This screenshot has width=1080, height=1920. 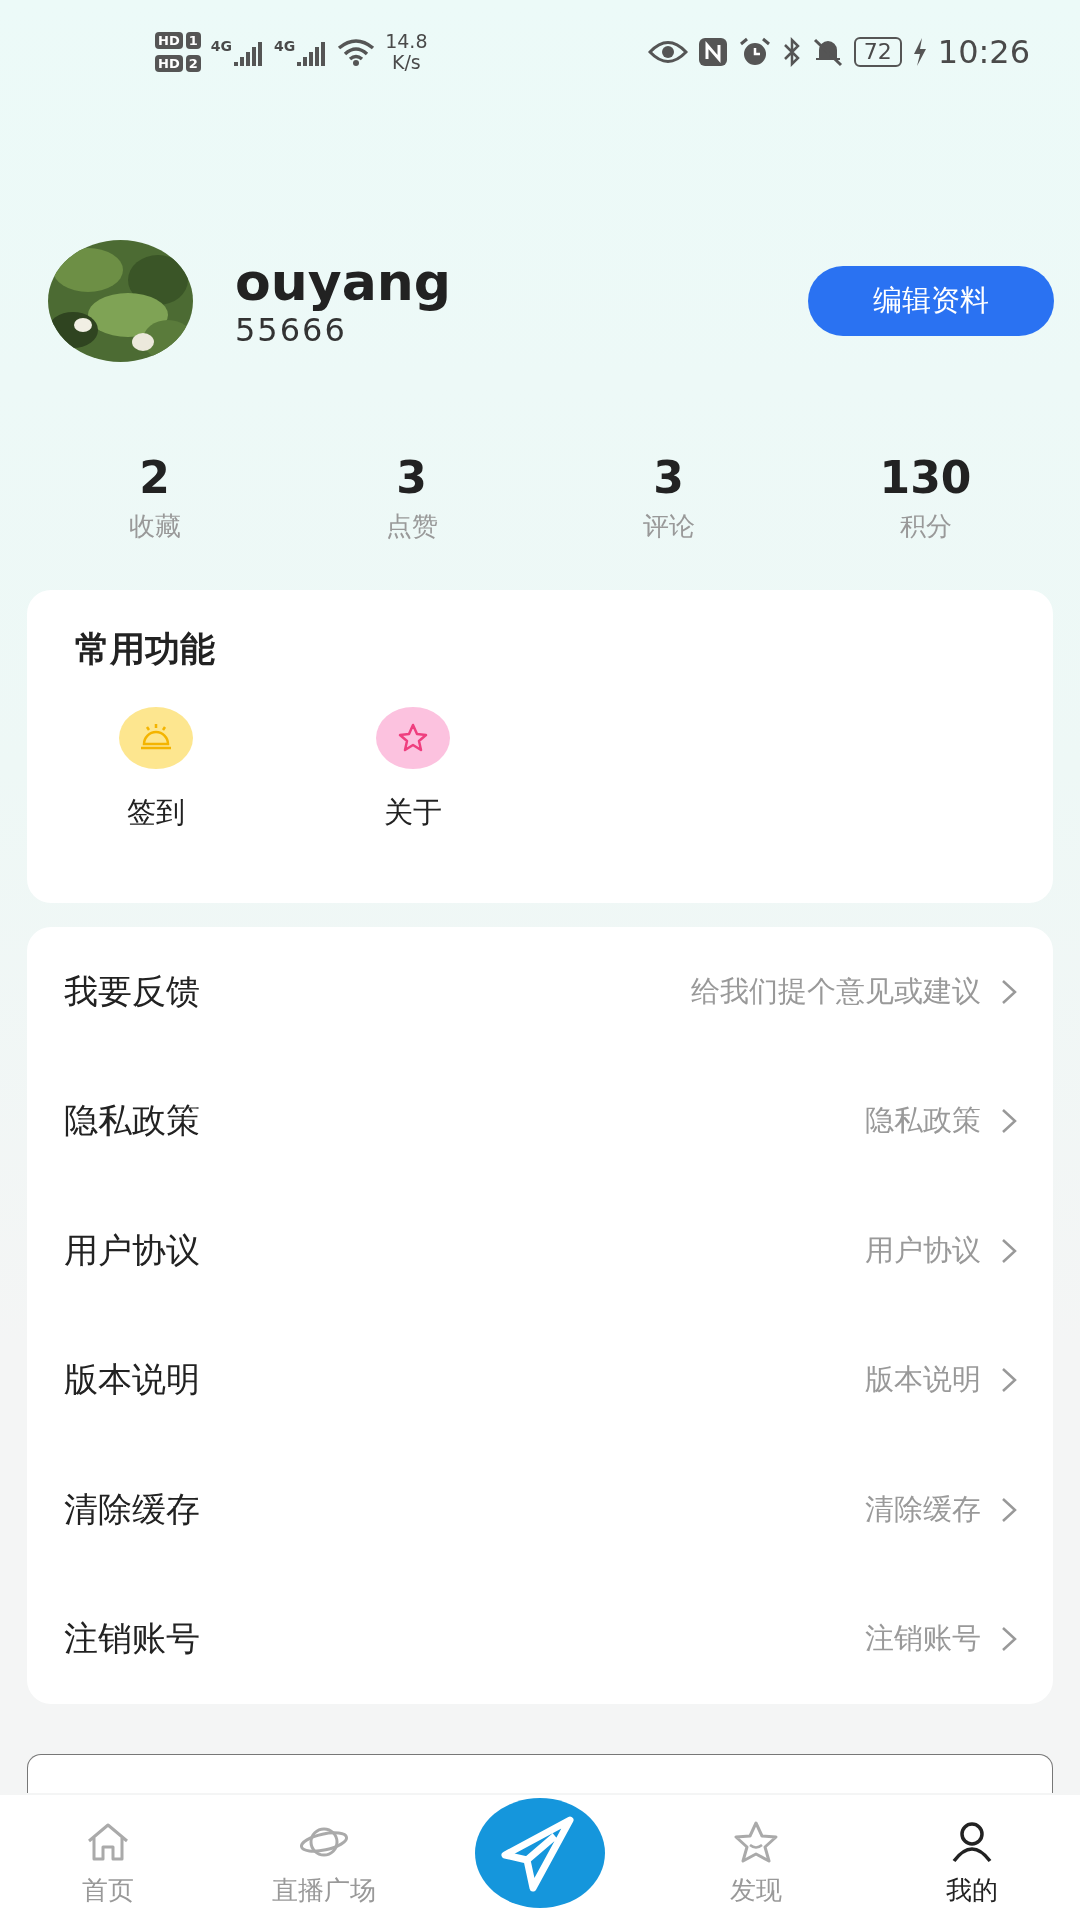 What do you see at coordinates (356, 52) in the screenshot?
I see `wifi-icon` at bounding box center [356, 52].